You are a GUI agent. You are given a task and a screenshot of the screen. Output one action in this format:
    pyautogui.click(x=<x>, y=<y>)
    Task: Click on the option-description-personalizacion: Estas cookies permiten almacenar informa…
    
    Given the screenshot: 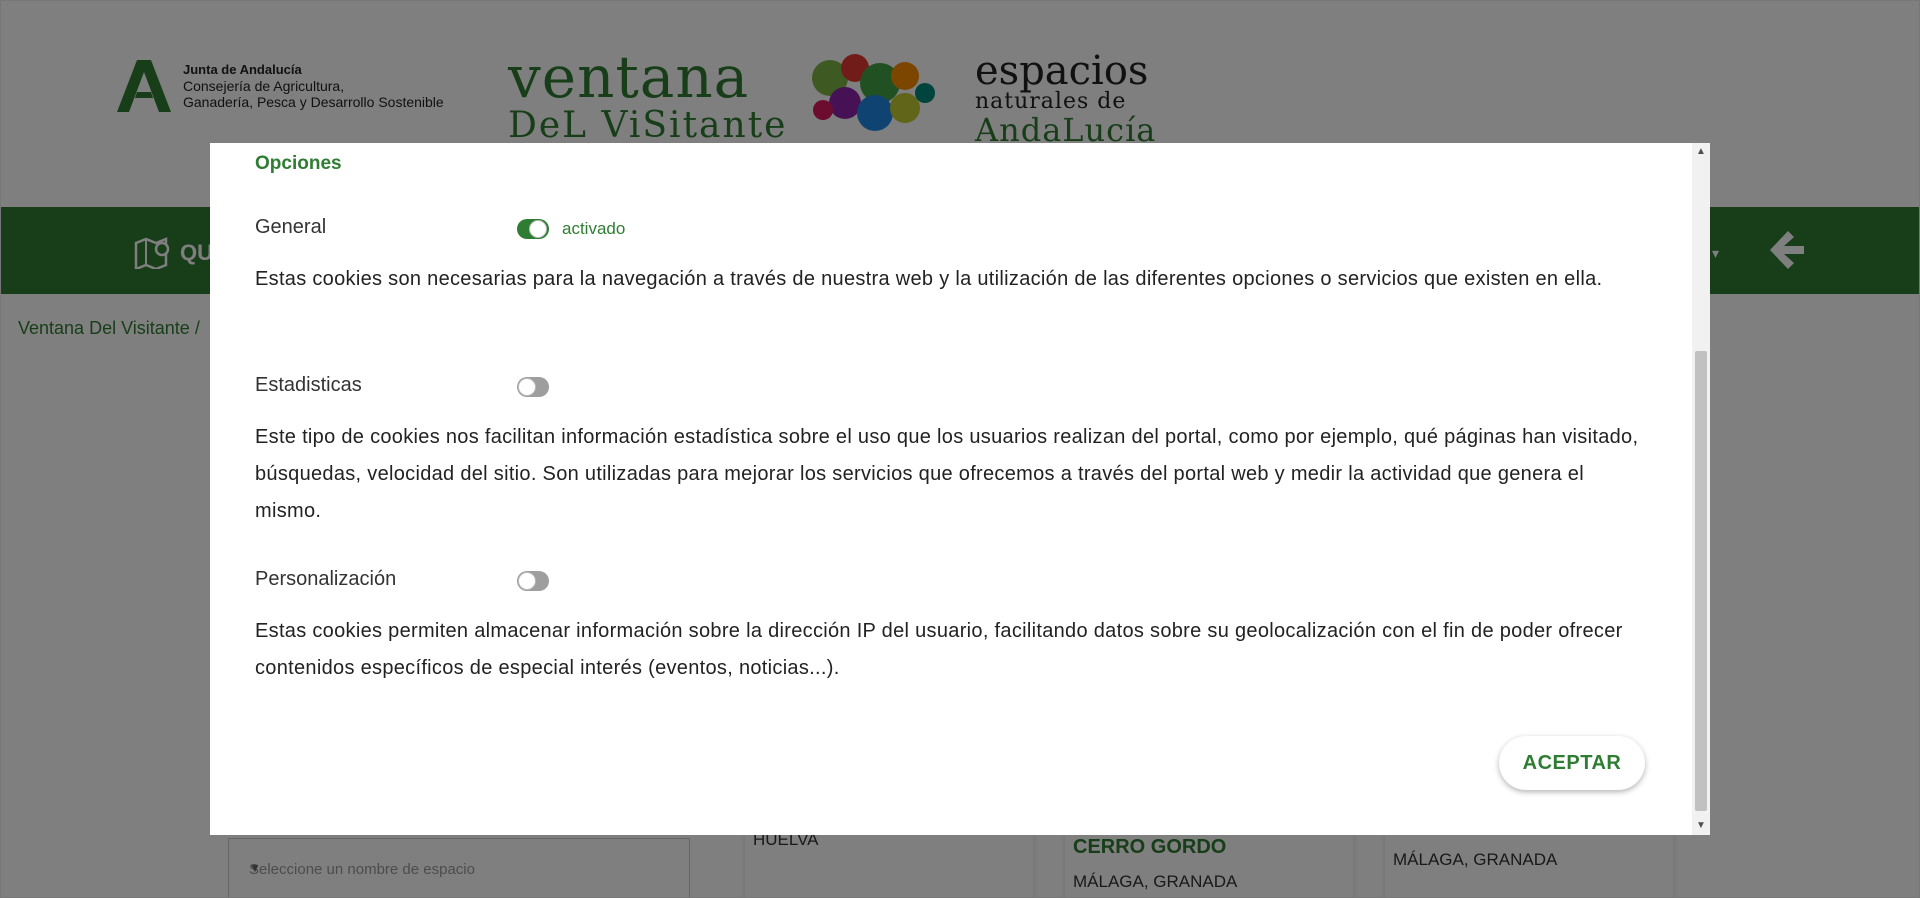 What is the action you would take?
    pyautogui.click(x=939, y=649)
    